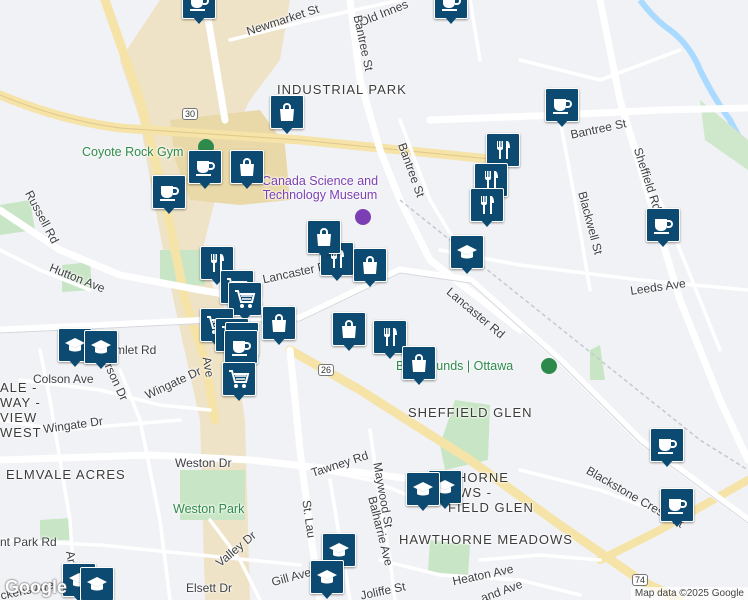 The height and width of the screenshot is (600, 748). I want to click on route-shield: 30, so click(190, 114).